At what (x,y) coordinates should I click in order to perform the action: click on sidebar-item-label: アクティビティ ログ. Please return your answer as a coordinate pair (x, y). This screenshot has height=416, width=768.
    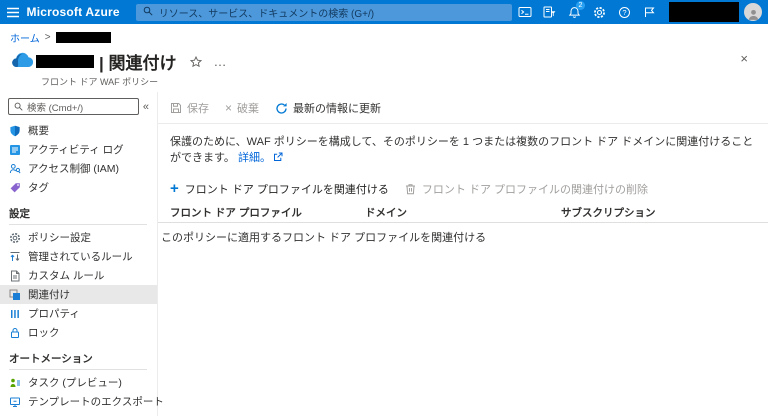
    Looking at the image, I should click on (76, 150).